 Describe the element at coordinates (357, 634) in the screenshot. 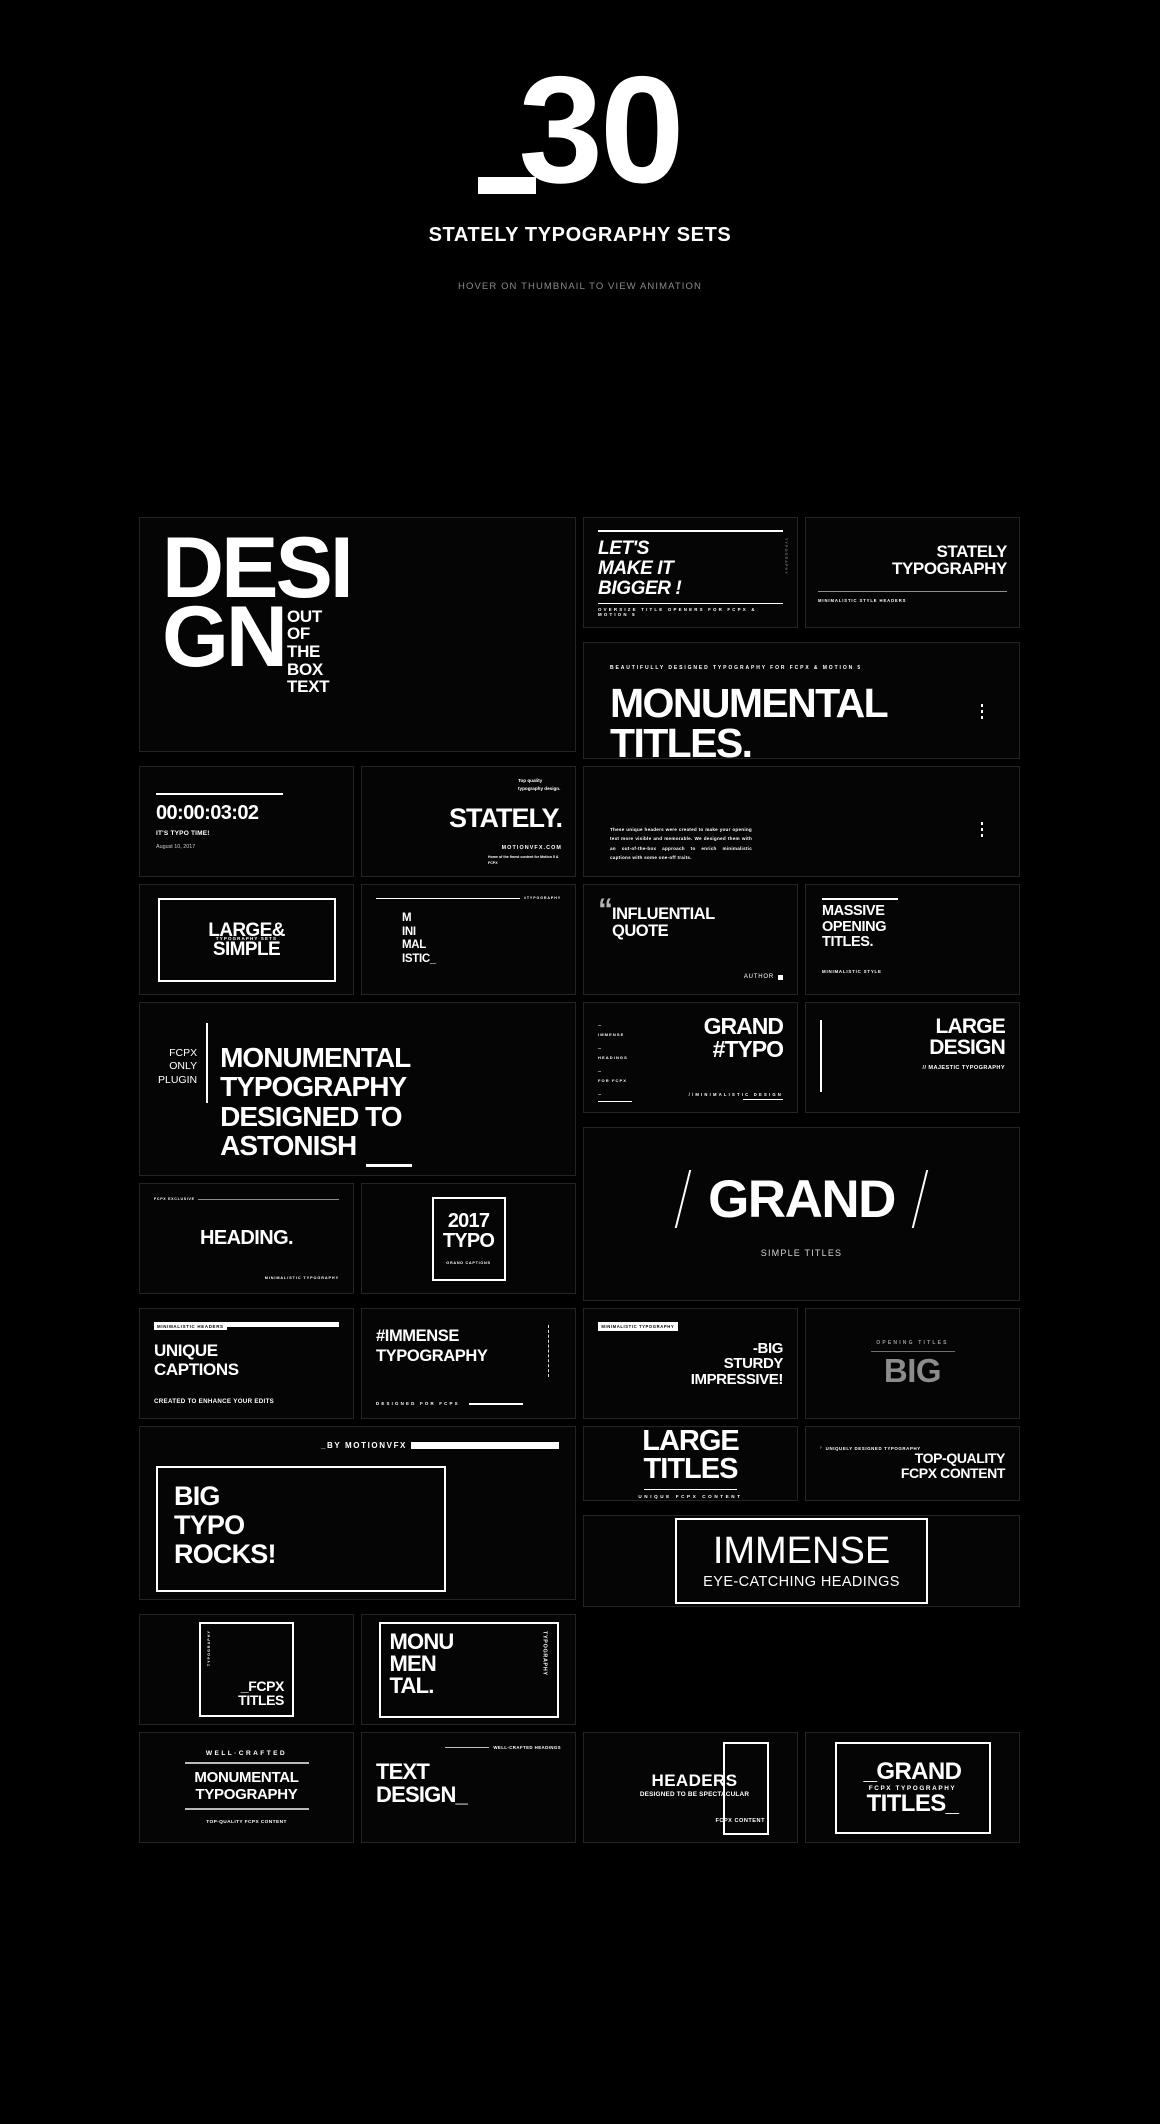

I see `card-design-out-of-the-box: DESI GN OUT OF THE BOX TEXT` at that location.